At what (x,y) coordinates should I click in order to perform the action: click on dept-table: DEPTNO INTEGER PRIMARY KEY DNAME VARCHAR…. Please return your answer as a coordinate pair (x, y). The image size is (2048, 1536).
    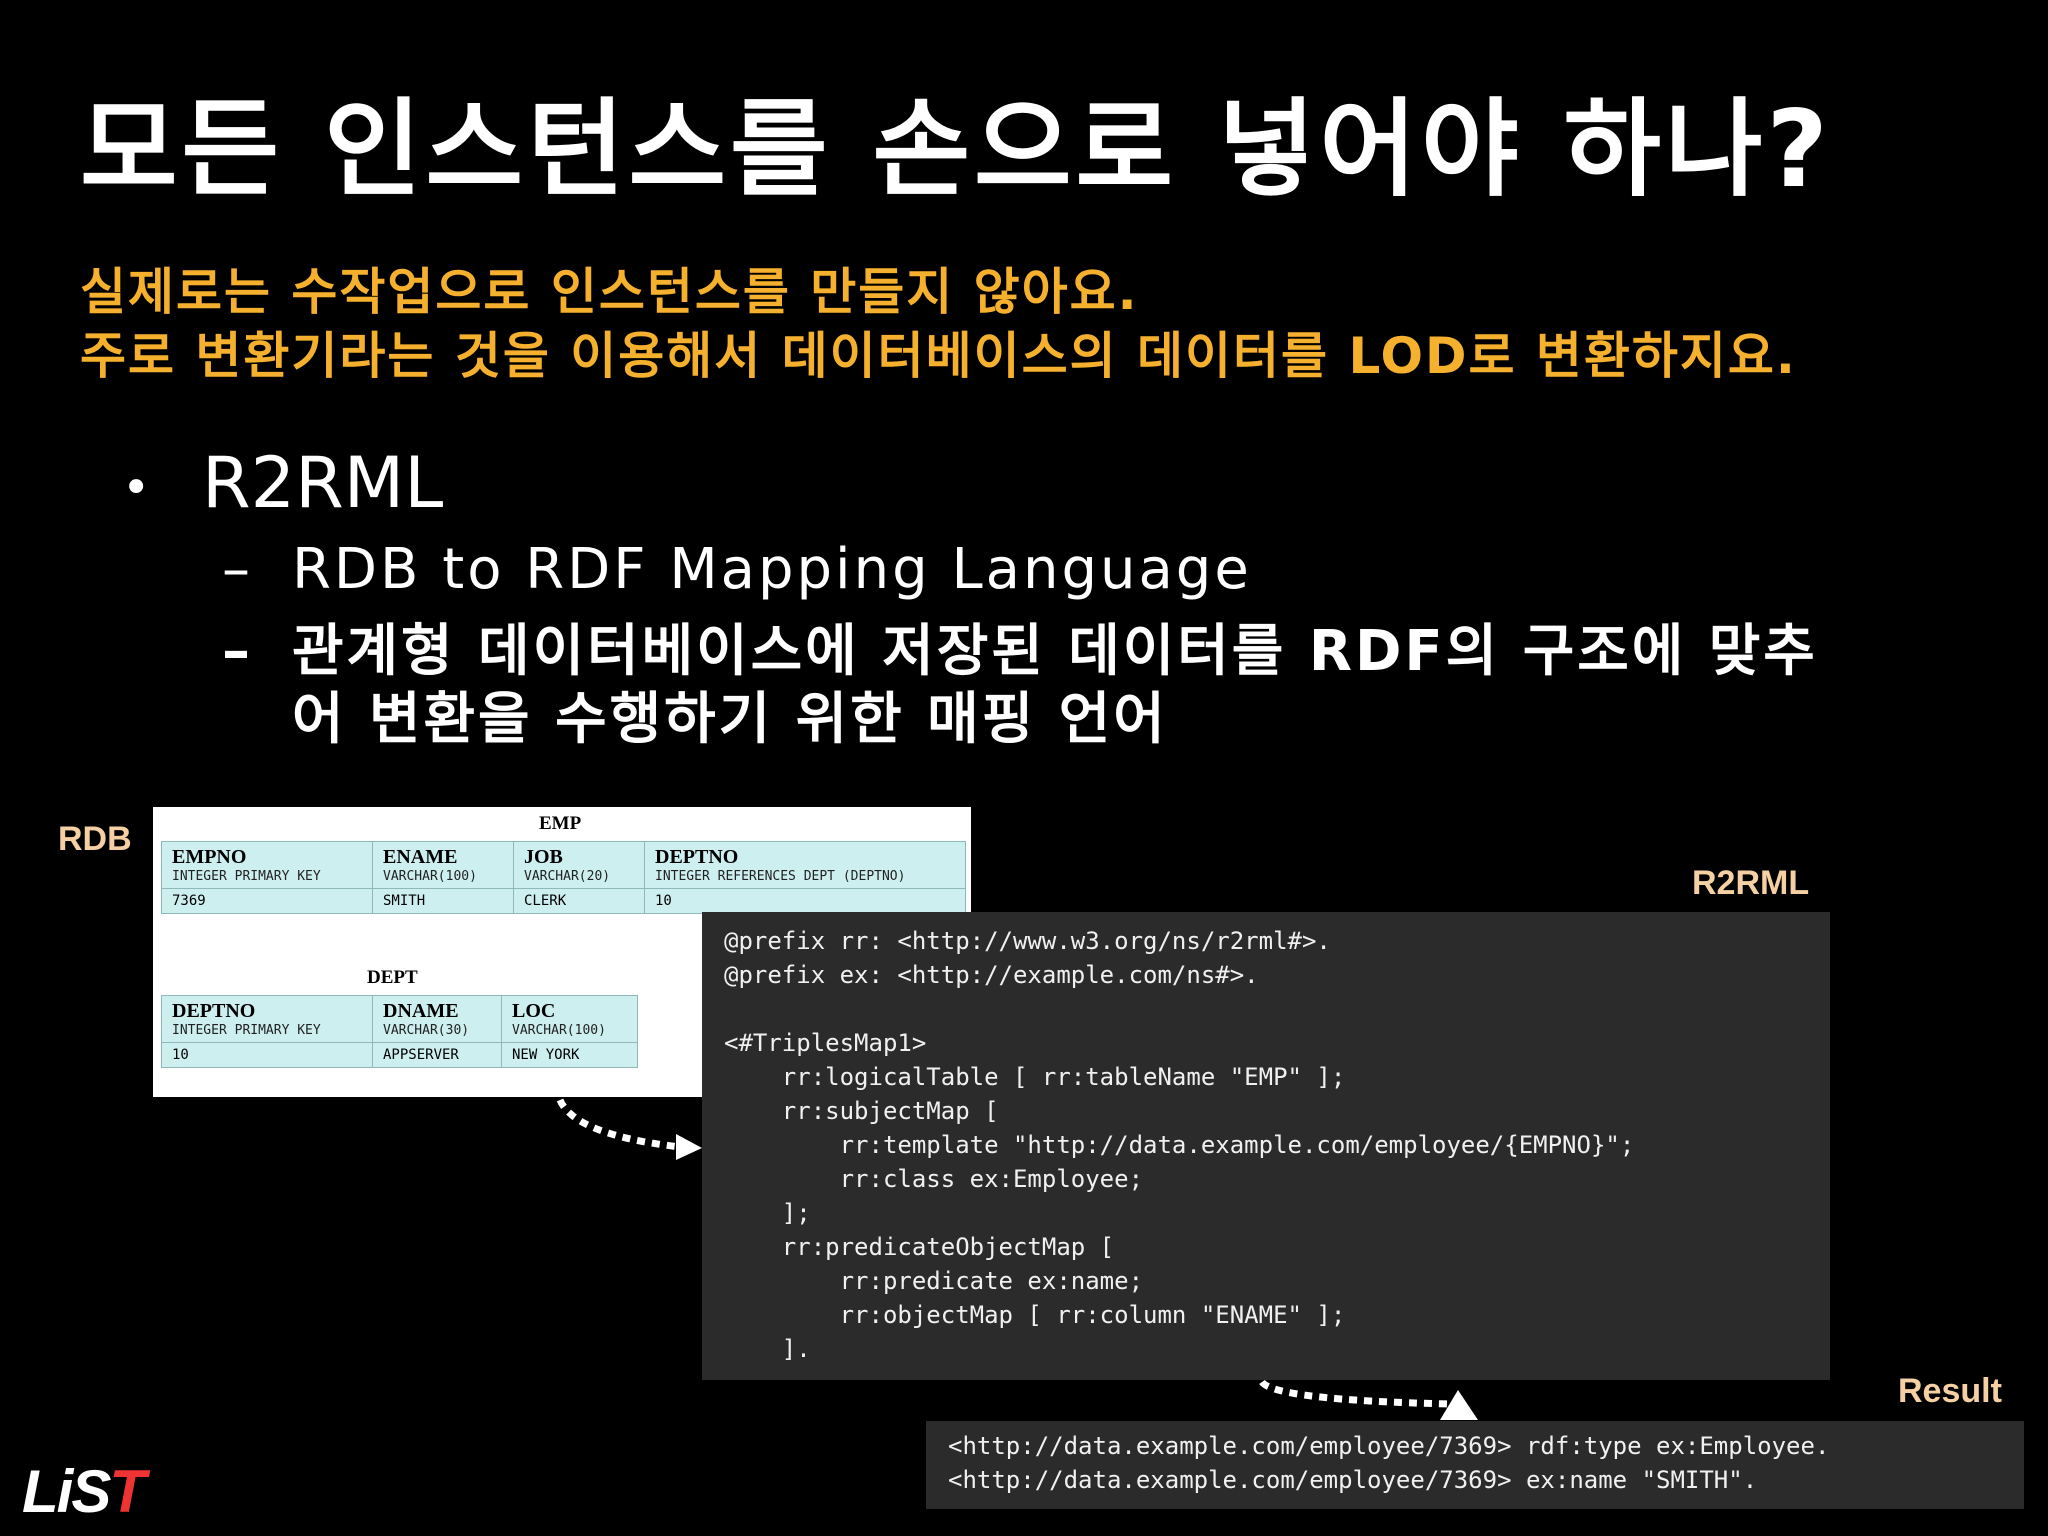
    Looking at the image, I should click on (399, 1031).